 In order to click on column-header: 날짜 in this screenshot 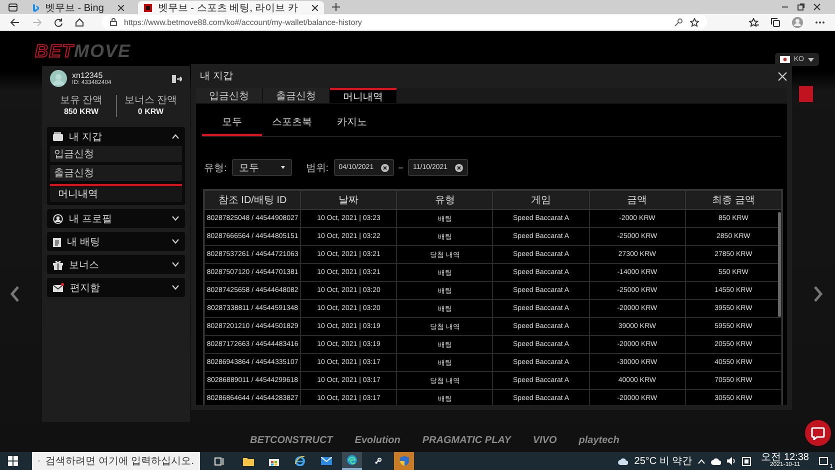, I will do `click(348, 200)`.